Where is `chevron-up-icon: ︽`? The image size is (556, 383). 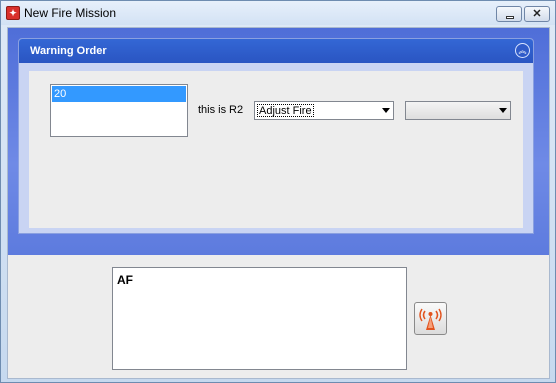 chevron-up-icon: ︽ is located at coordinates (522, 50).